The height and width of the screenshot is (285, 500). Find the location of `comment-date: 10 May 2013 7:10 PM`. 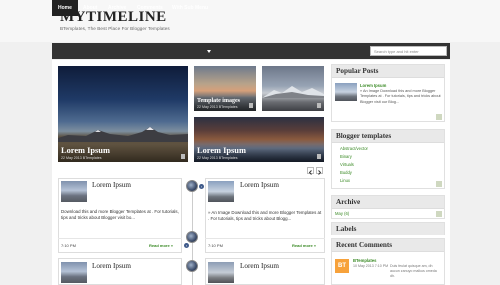

comment-date: 10 May 2013 7:10 PM is located at coordinates (371, 266).